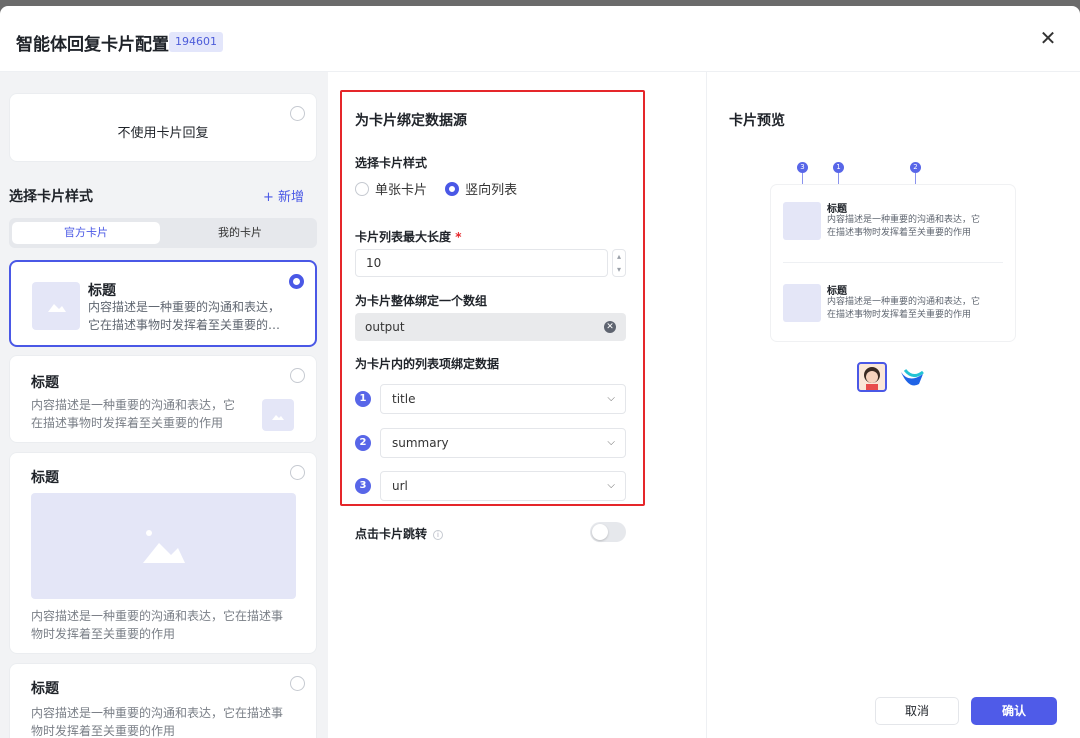 The width and height of the screenshot is (1080, 738). I want to click on section-title: 选择卡片样式, so click(51, 197).